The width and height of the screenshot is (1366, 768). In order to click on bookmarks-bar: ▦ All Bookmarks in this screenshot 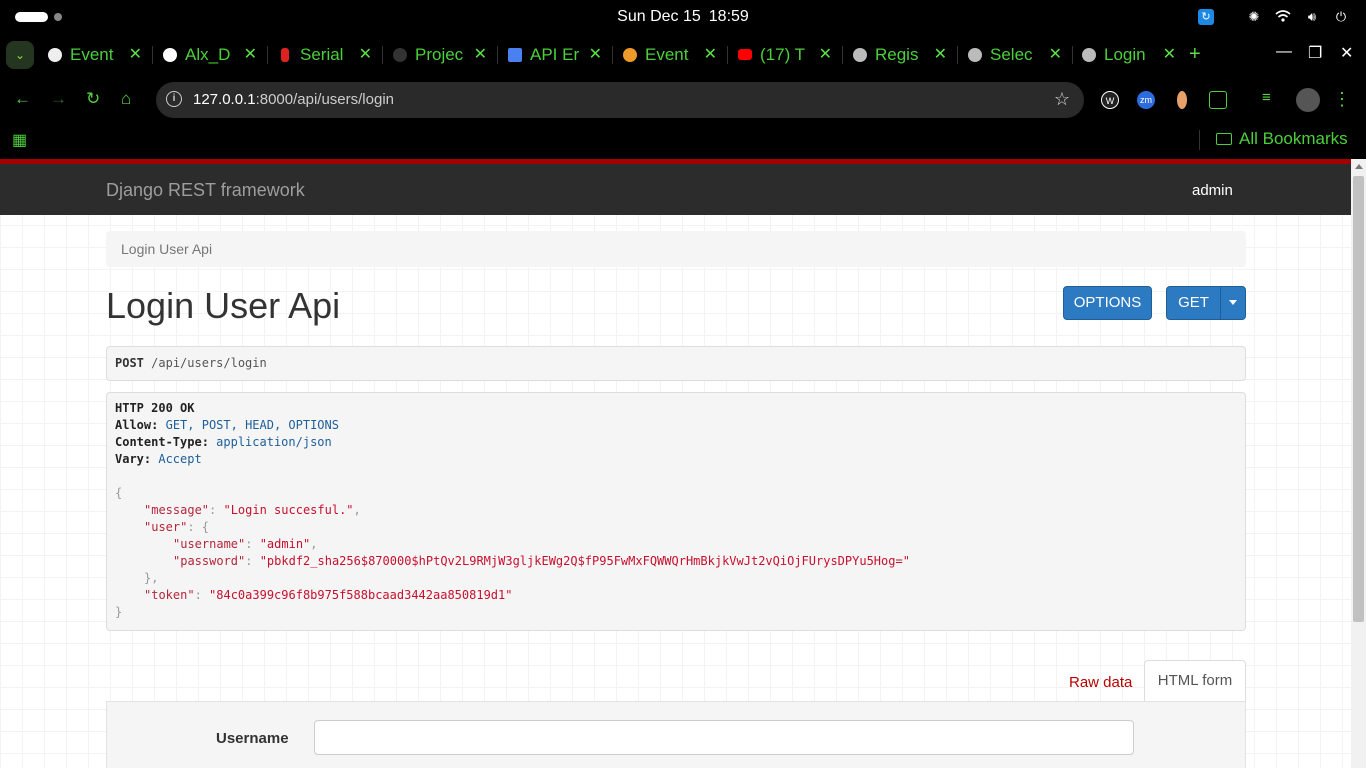, I will do `click(683, 140)`.